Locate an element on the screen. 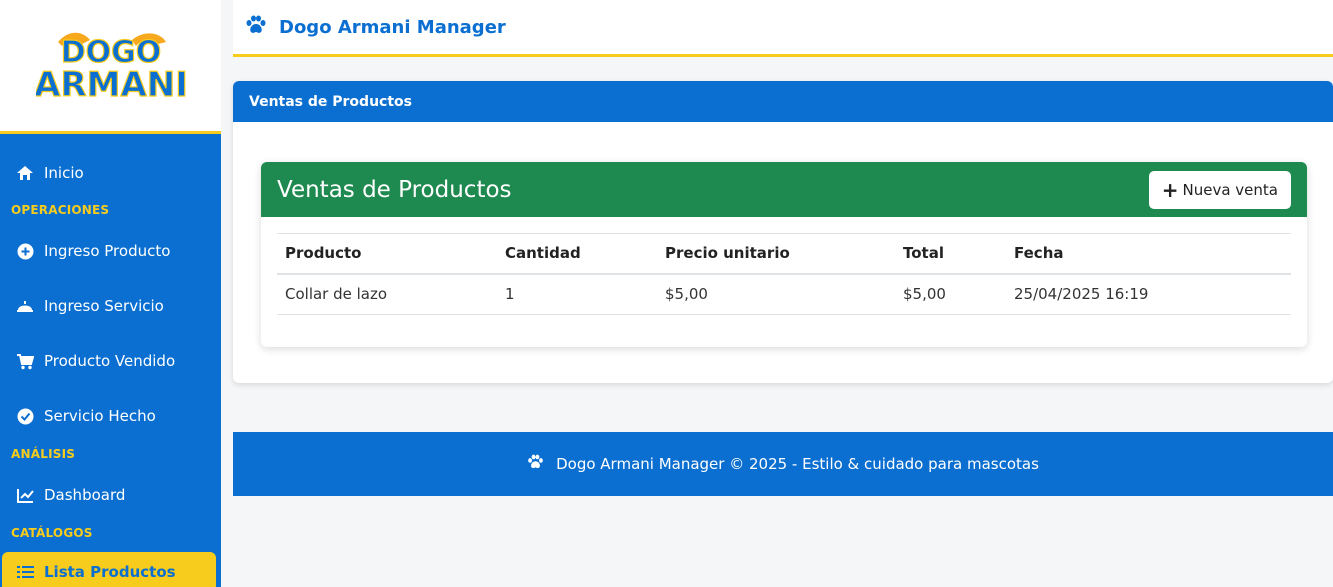 The image size is (1333, 587). column-header-precio: Precio unitario is located at coordinates (776, 254).